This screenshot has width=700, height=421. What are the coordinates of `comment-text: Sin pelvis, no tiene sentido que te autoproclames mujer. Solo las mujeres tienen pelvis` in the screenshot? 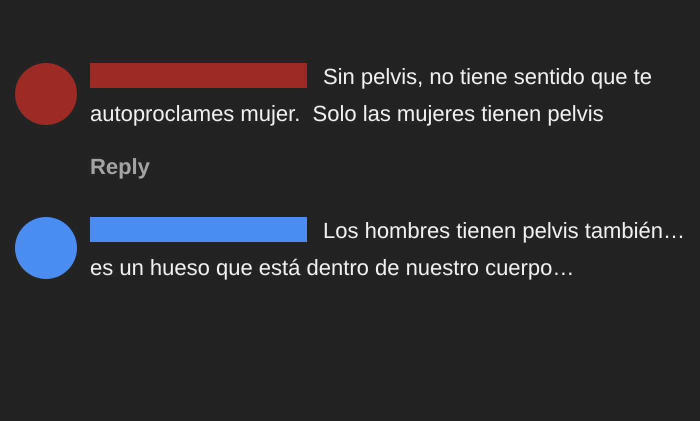 It's located at (372, 95).